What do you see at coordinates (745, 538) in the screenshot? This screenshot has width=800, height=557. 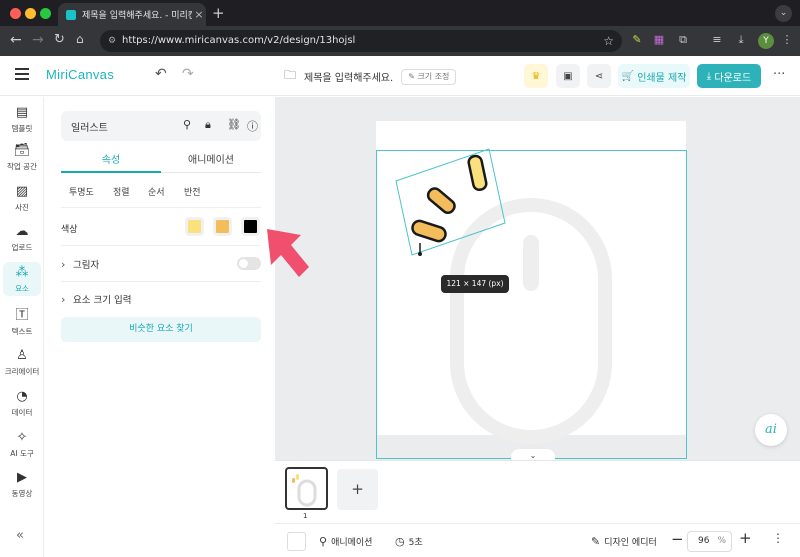 I see `zoom-in-button: +` at bounding box center [745, 538].